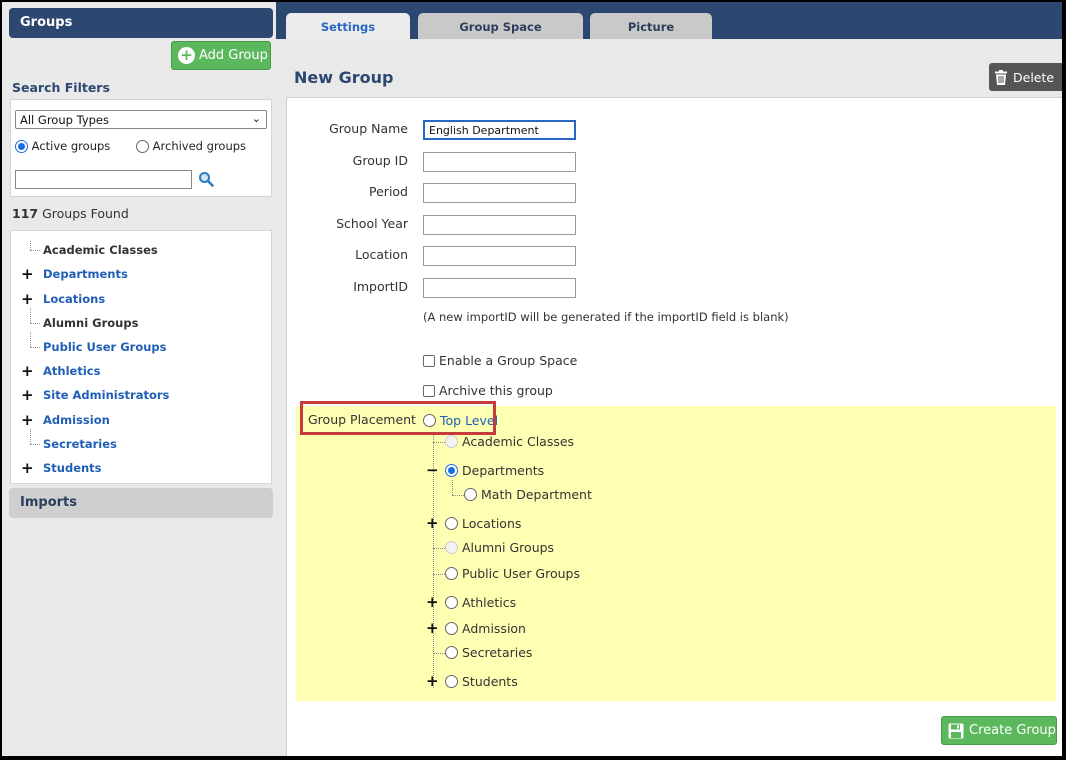  I want to click on placement-item-alumni-groups: Alumni Groups, so click(499, 548).